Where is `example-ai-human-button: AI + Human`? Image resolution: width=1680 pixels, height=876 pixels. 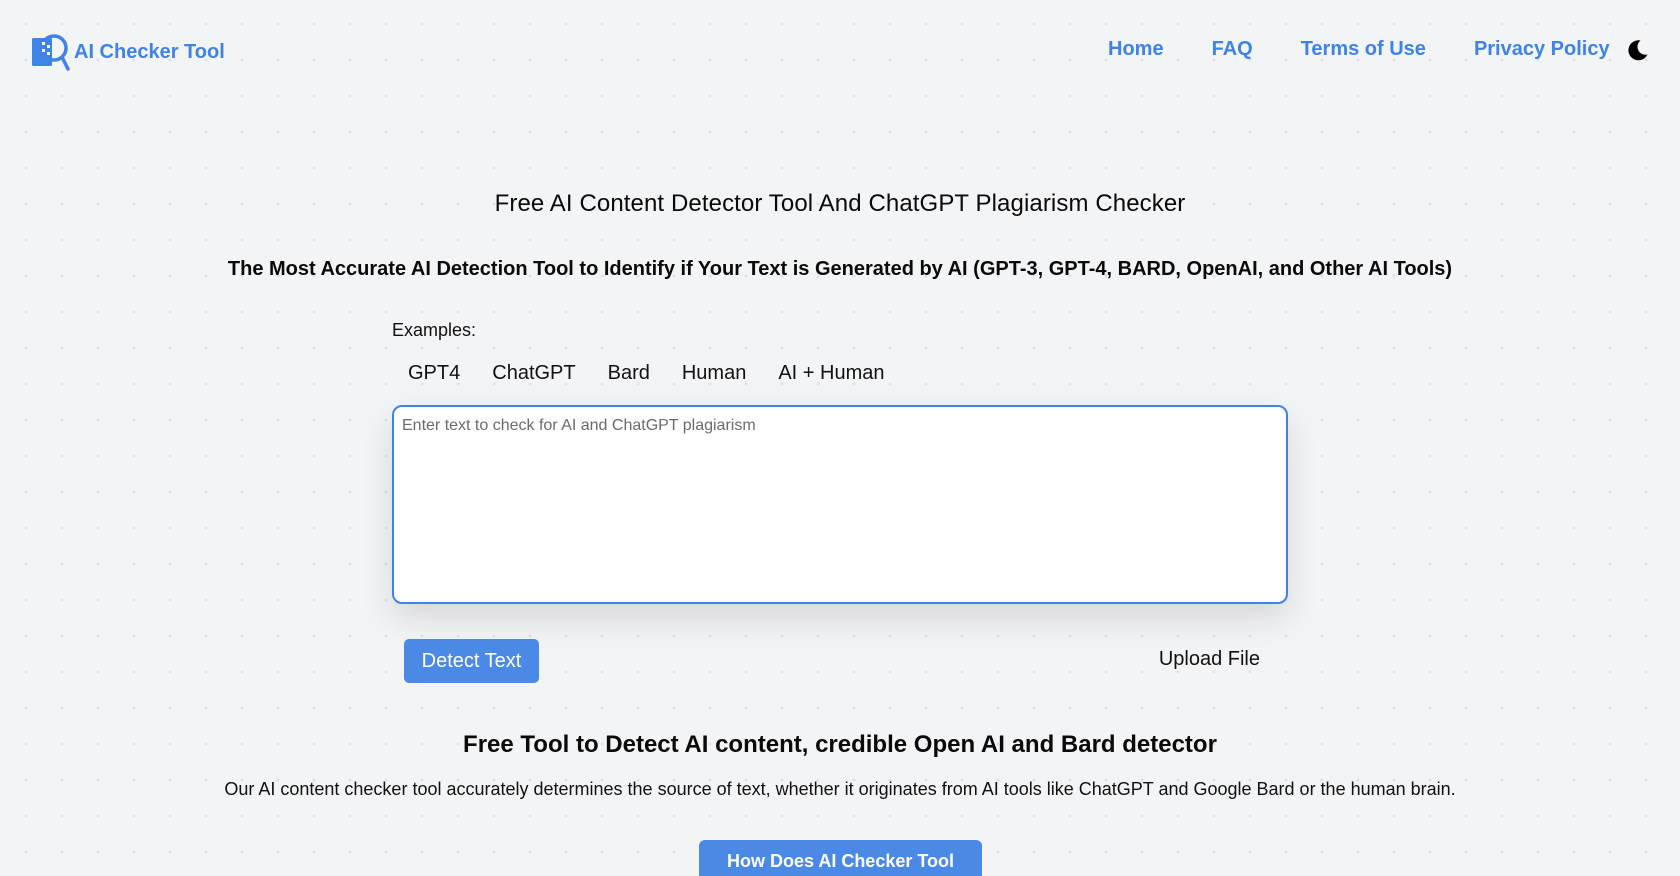
example-ai-human-button: AI + Human is located at coordinates (831, 373).